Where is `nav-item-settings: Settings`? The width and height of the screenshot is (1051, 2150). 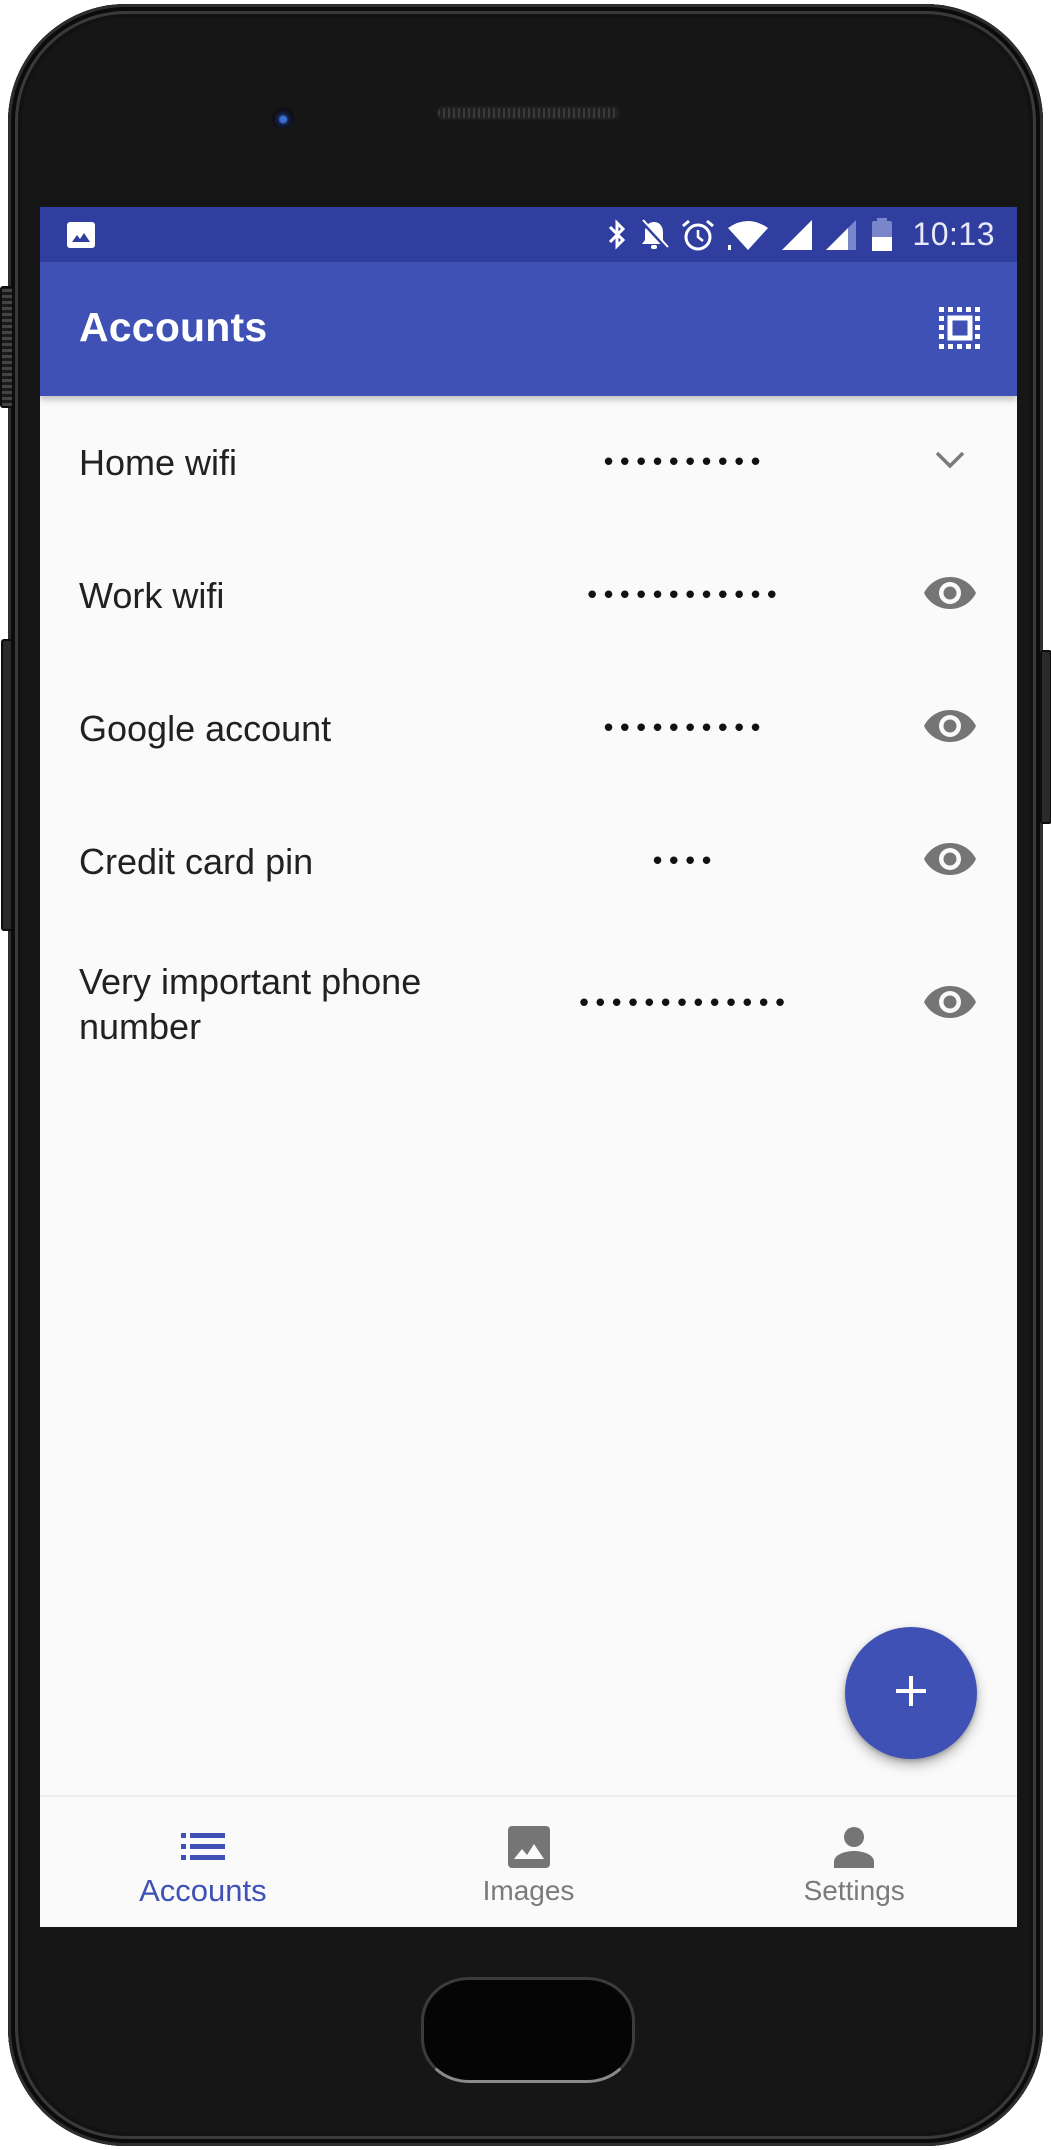
nav-item-settings: Settings is located at coordinates (854, 1862).